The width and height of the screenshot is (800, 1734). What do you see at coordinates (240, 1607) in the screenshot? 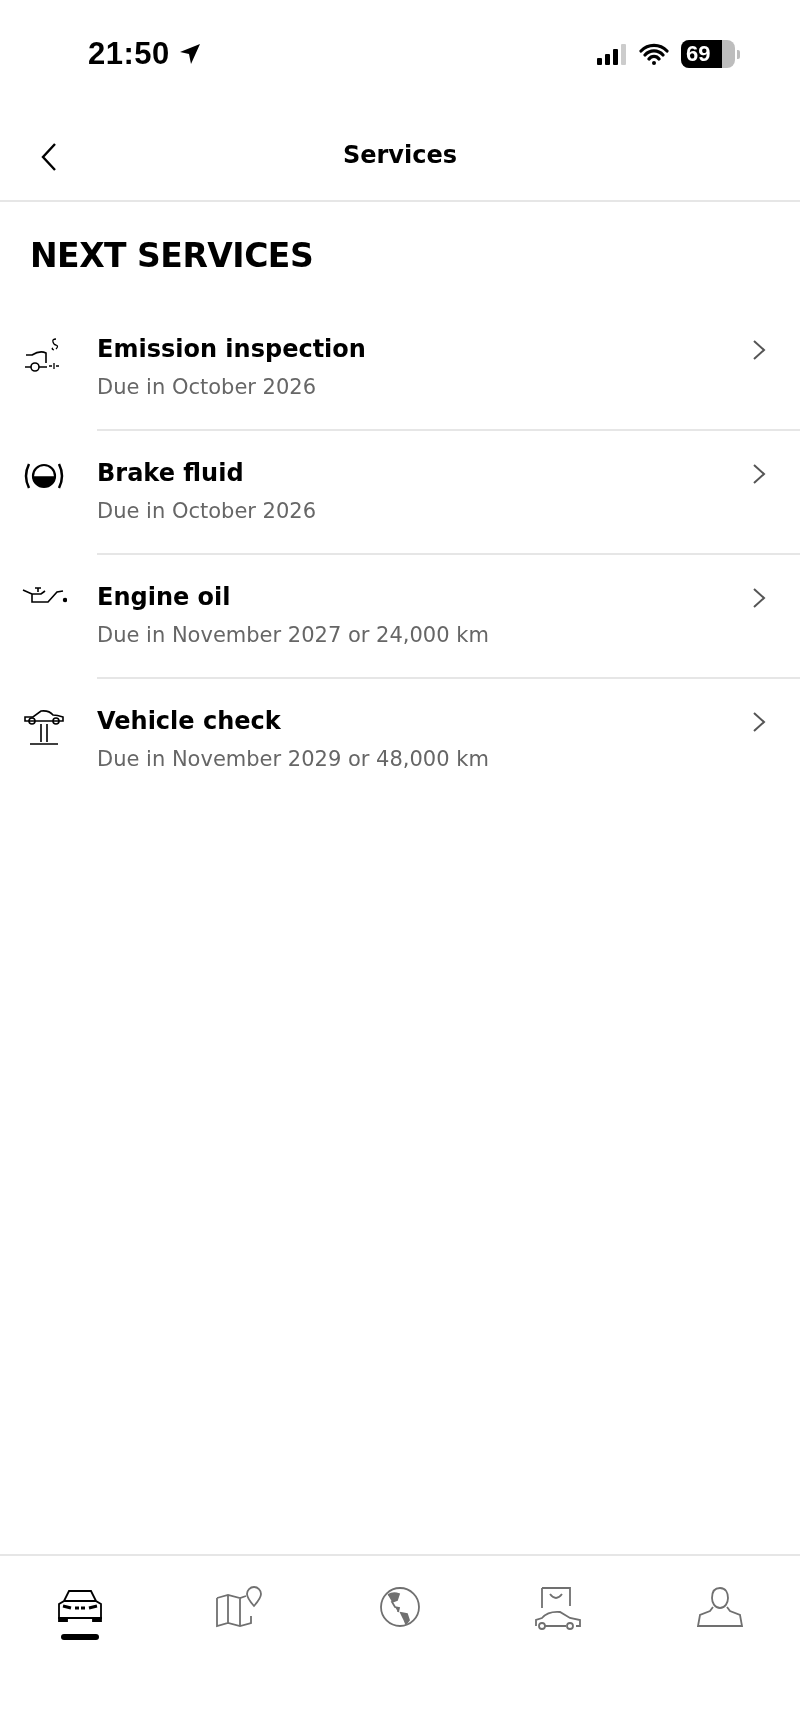
I see `map-pin-icon` at bounding box center [240, 1607].